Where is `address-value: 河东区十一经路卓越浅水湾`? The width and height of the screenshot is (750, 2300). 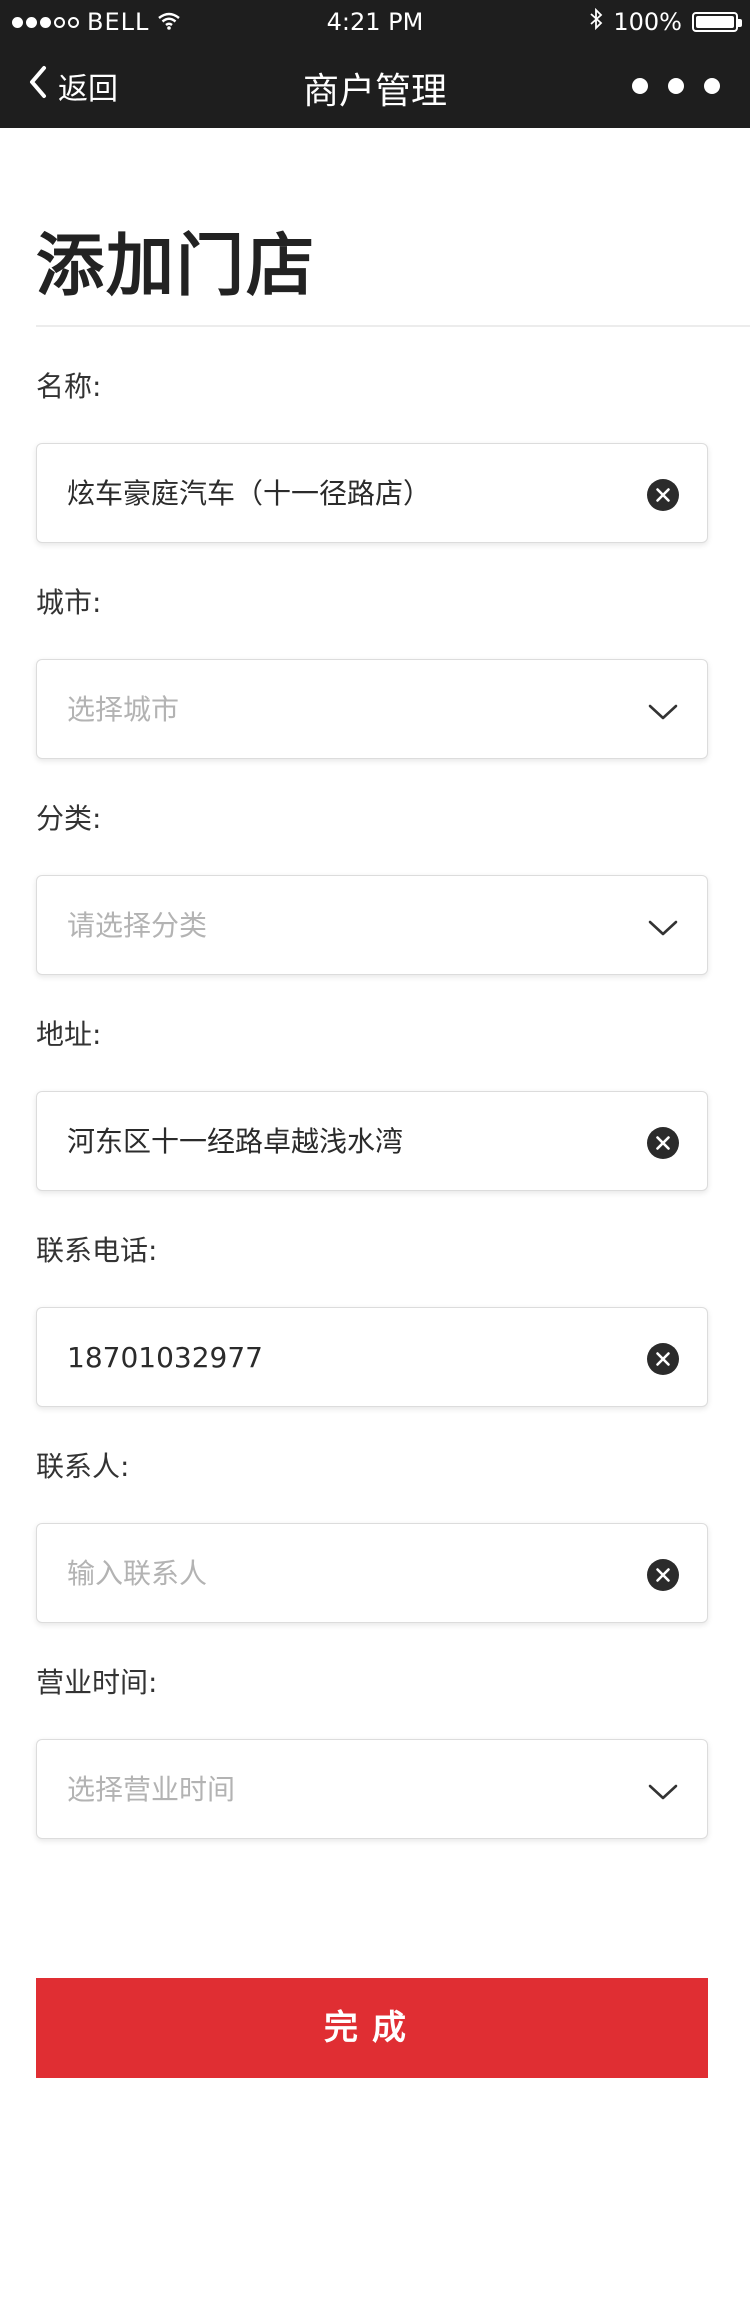
address-value: 河东区十一经路卓越浅水湾 is located at coordinates (235, 1141).